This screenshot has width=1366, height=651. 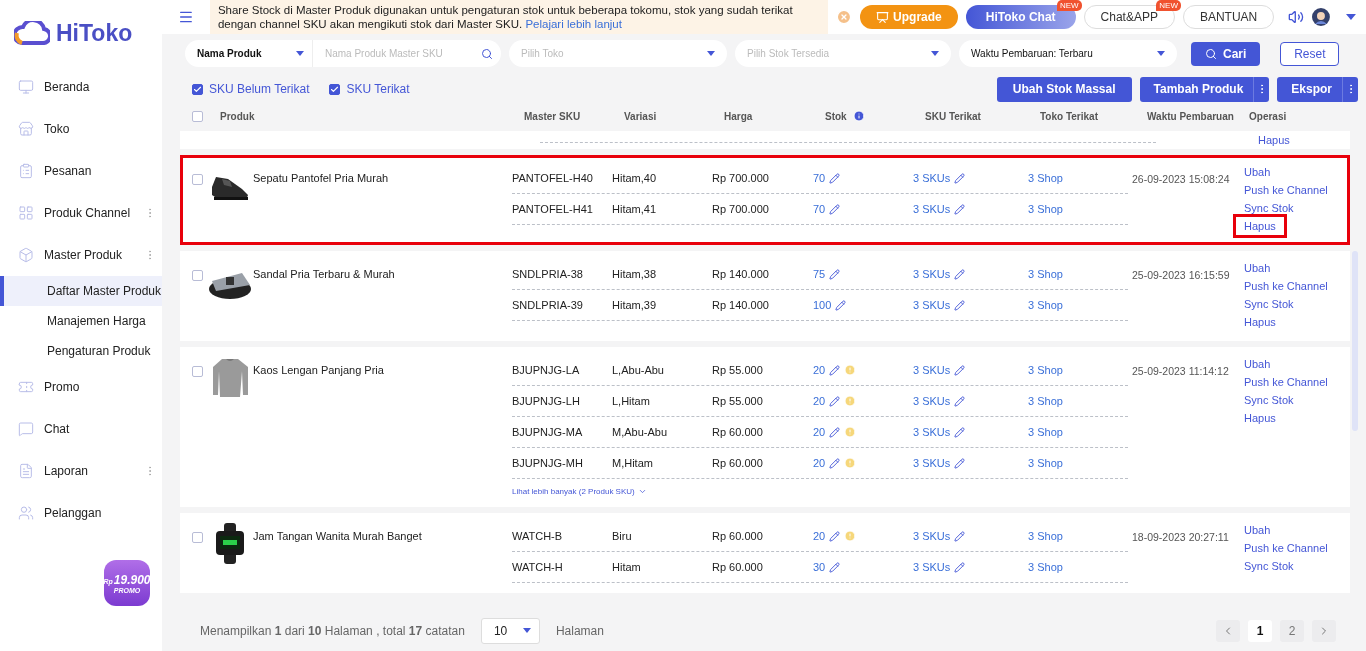 What do you see at coordinates (81, 171) in the screenshot?
I see `nav-item: Pesanan` at bounding box center [81, 171].